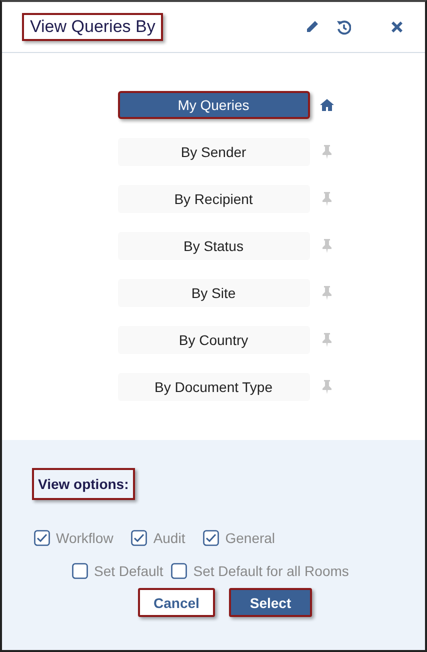 The height and width of the screenshot is (652, 427). What do you see at coordinates (214, 246) in the screenshot?
I see `query-view-option: By Status` at bounding box center [214, 246].